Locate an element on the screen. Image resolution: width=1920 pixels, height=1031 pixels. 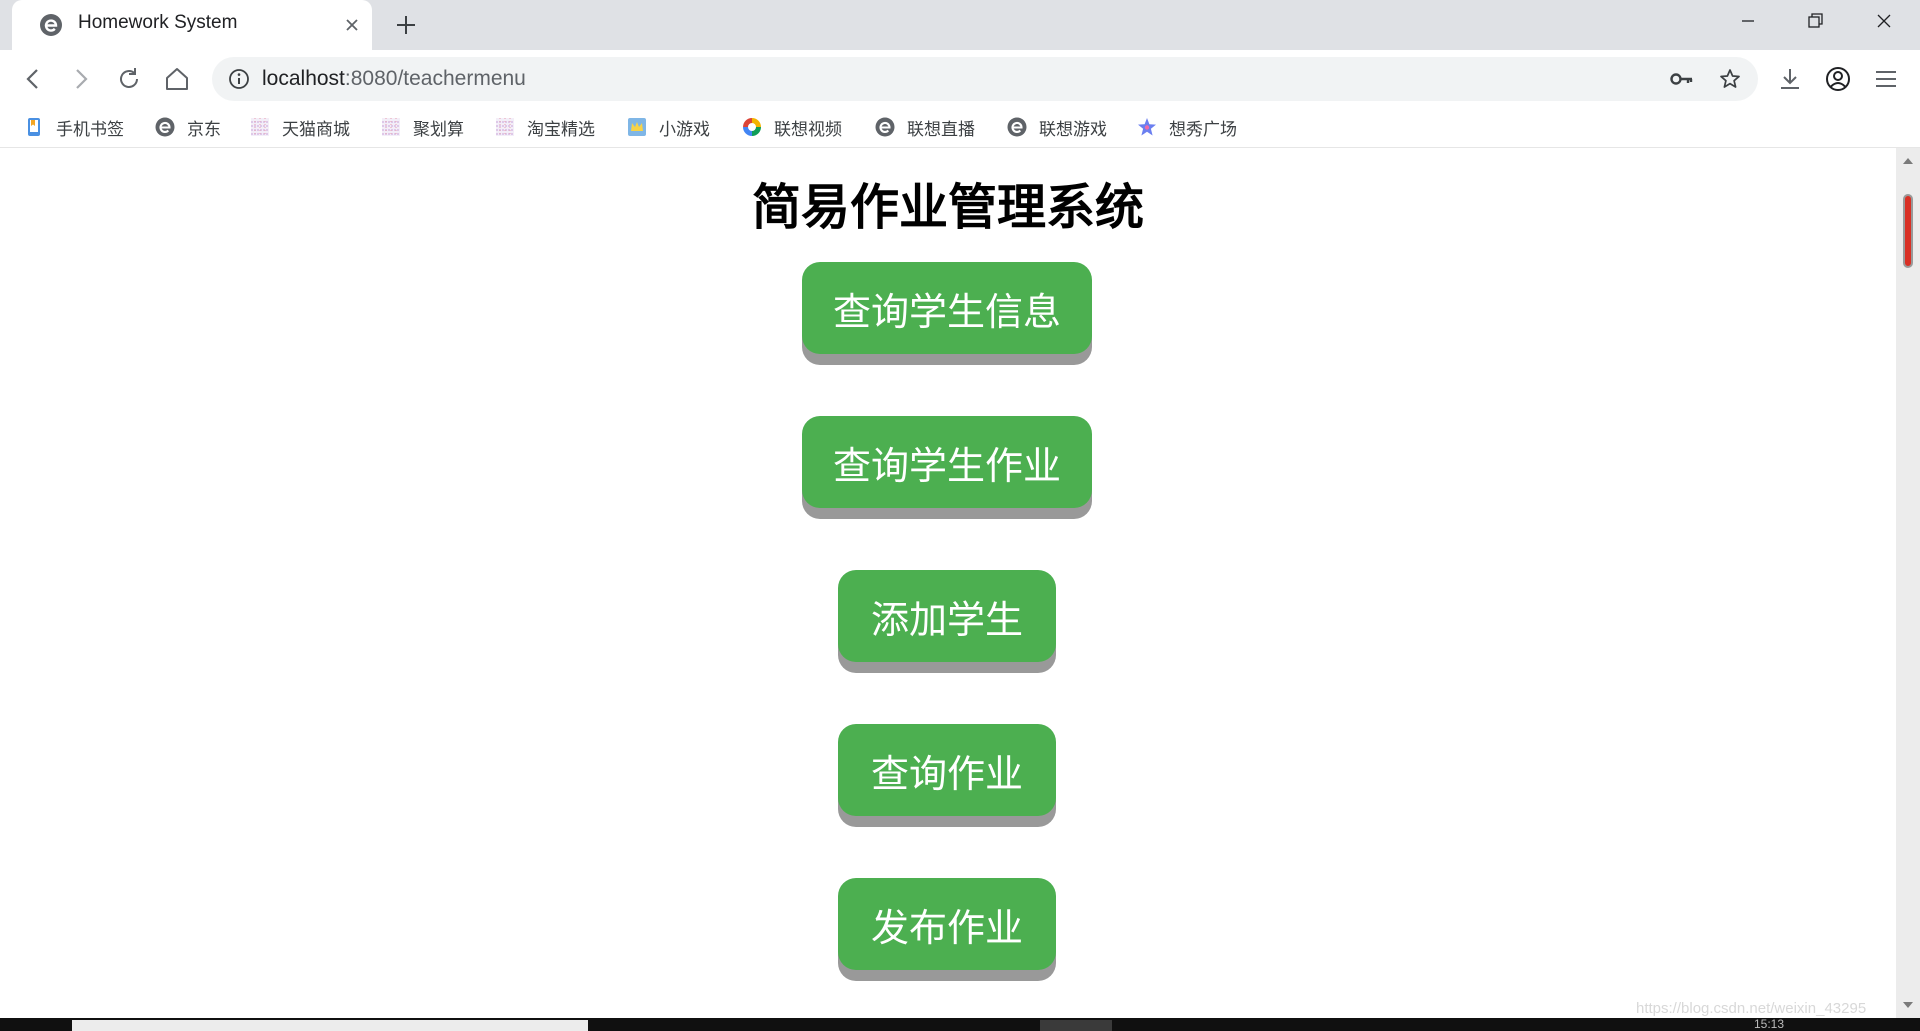
reload-icon is located at coordinates (129, 79).